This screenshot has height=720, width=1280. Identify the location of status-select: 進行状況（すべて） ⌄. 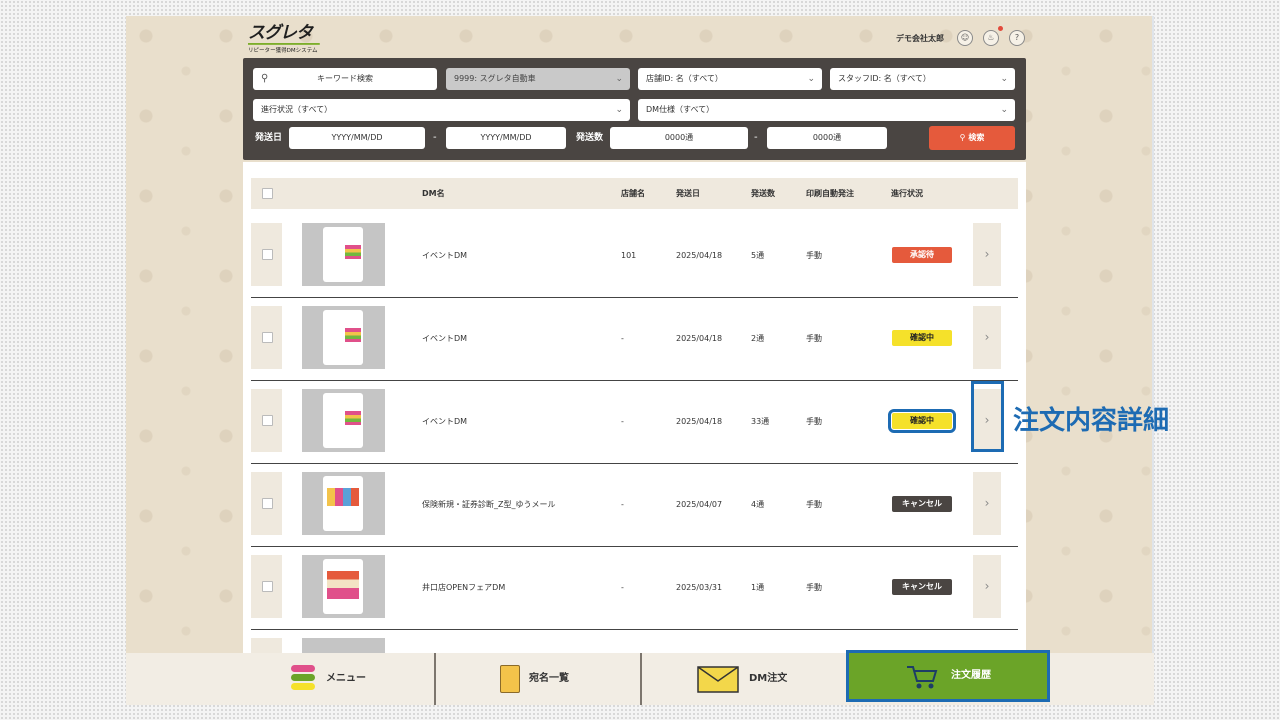
(441, 110).